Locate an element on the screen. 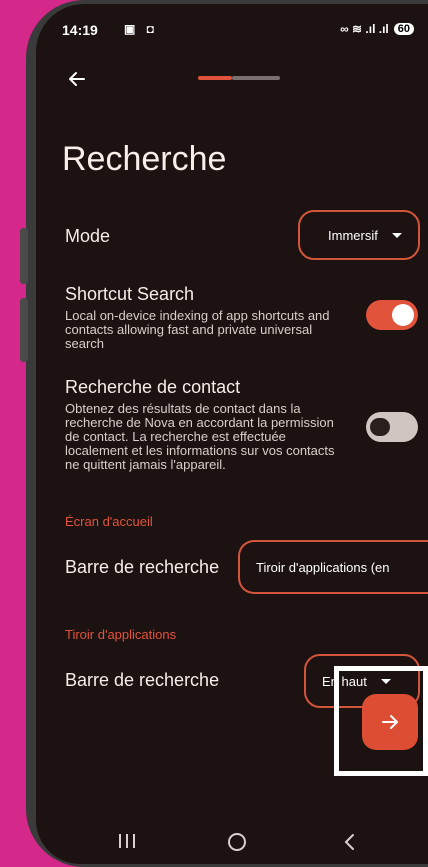  connectivity-icons: ∞ ≋ .ıl .ıl is located at coordinates (364, 29).